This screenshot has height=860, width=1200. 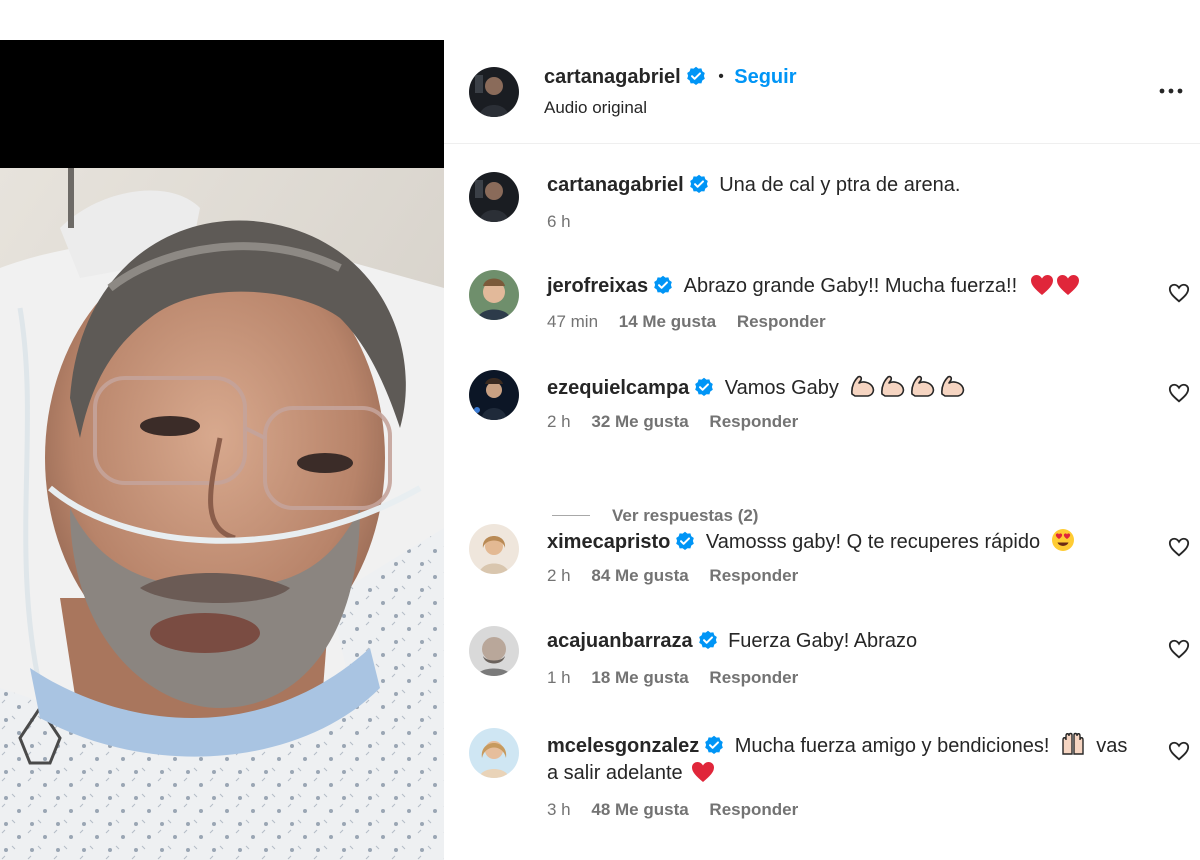 What do you see at coordinates (559, 677) in the screenshot?
I see `comment-time: 1 h` at bounding box center [559, 677].